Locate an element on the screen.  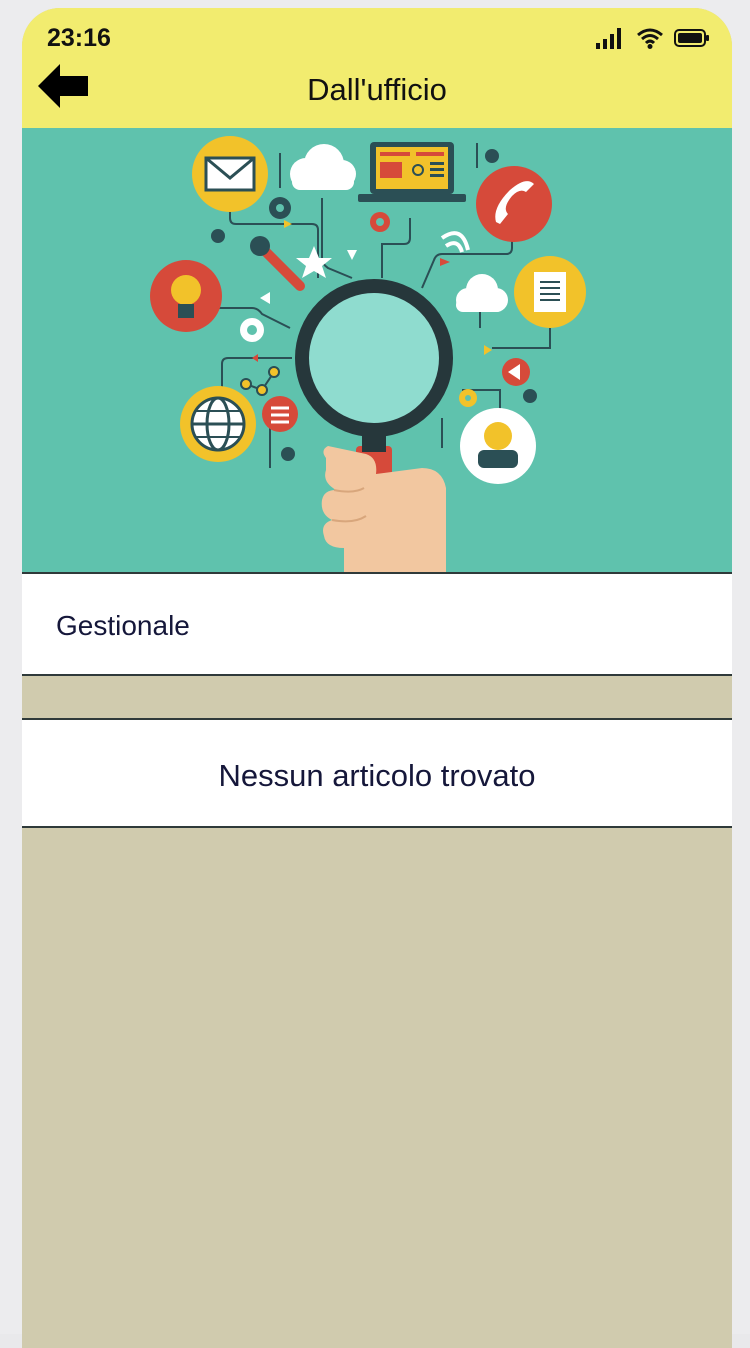
status-time: 23:16 is located at coordinates (79, 38).